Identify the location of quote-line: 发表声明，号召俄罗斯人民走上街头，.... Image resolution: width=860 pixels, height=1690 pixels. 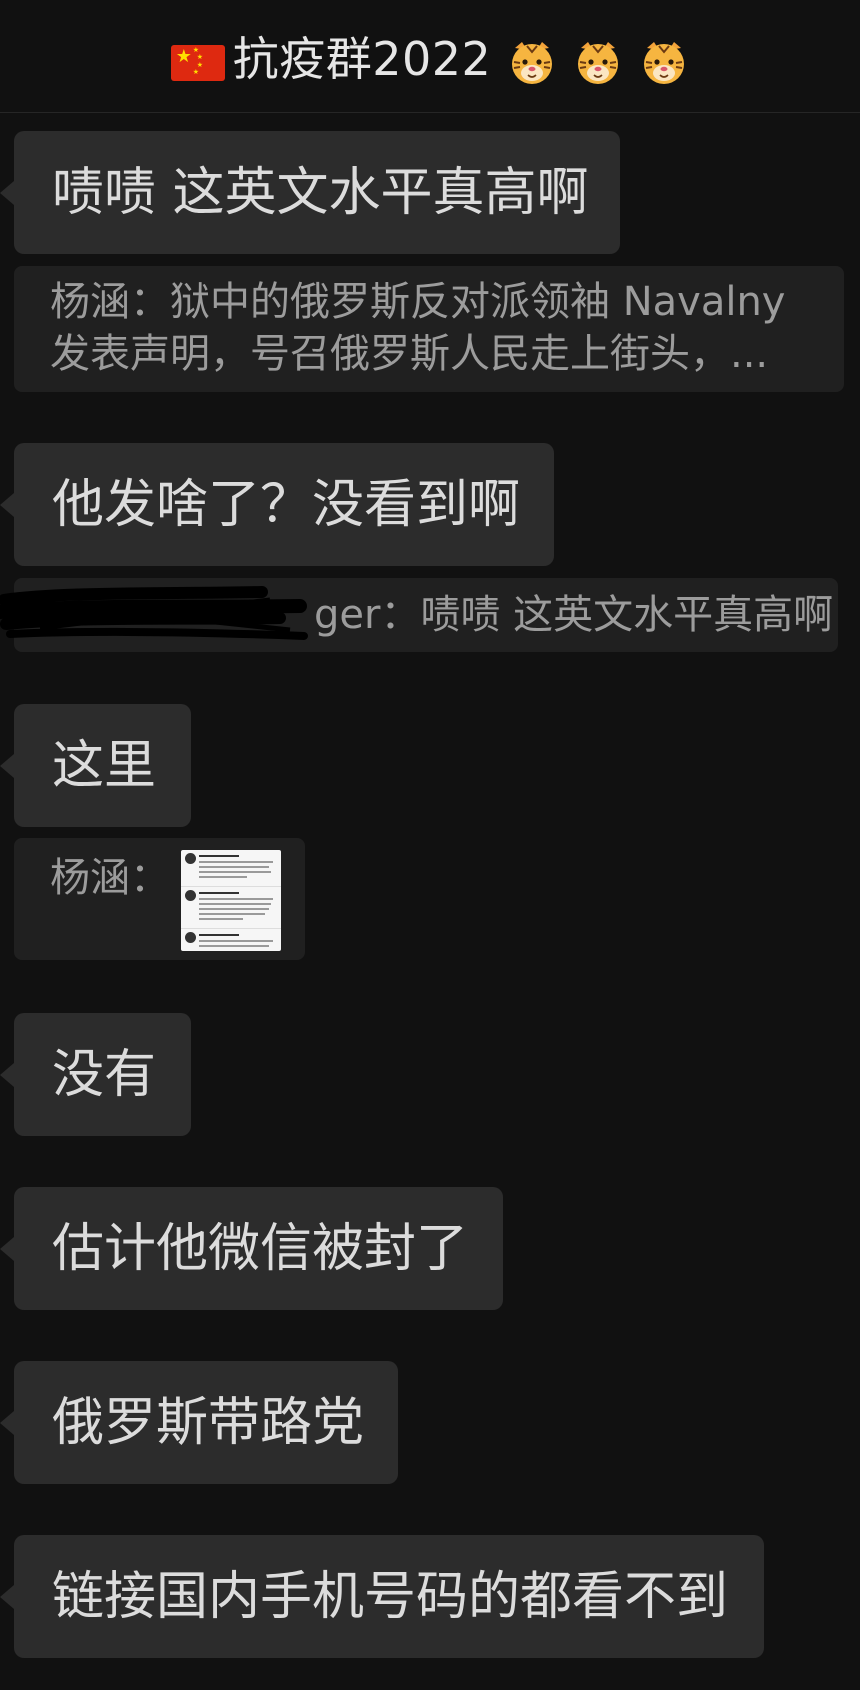
(409, 354).